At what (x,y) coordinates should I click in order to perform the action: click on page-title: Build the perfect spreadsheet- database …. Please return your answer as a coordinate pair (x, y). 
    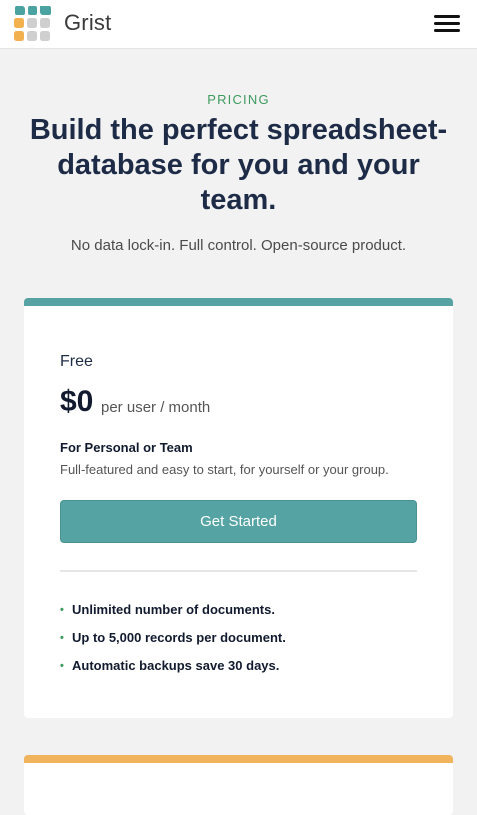
    Looking at the image, I should click on (238, 165).